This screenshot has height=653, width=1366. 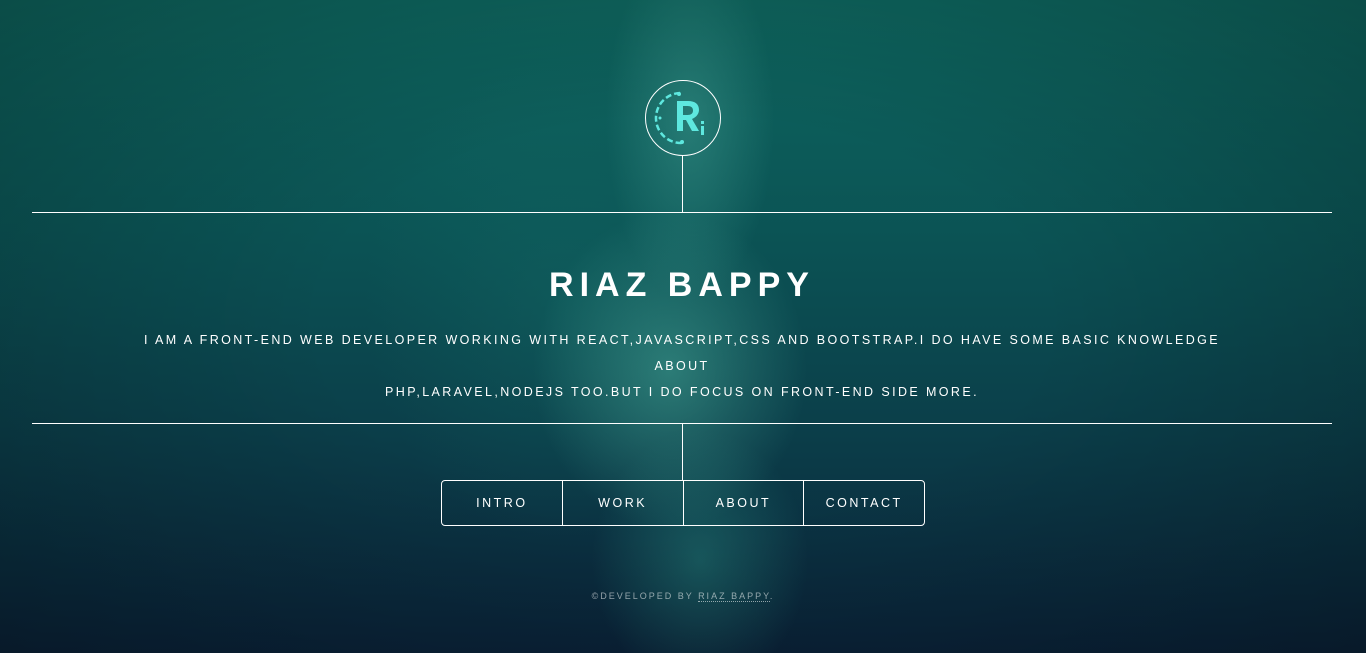 I want to click on footer-suffix: ., so click(x=772, y=596).